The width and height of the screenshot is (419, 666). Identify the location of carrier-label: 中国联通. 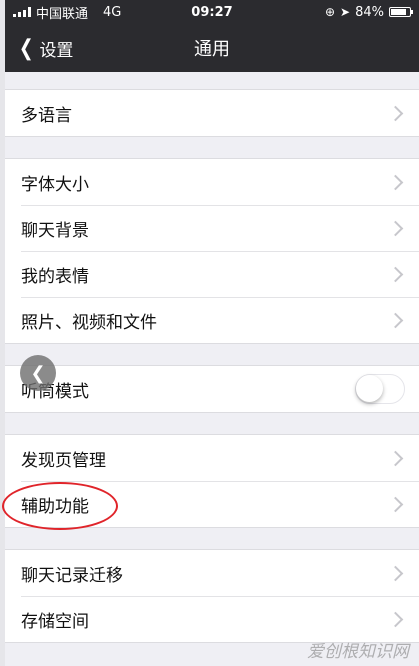
(62, 14).